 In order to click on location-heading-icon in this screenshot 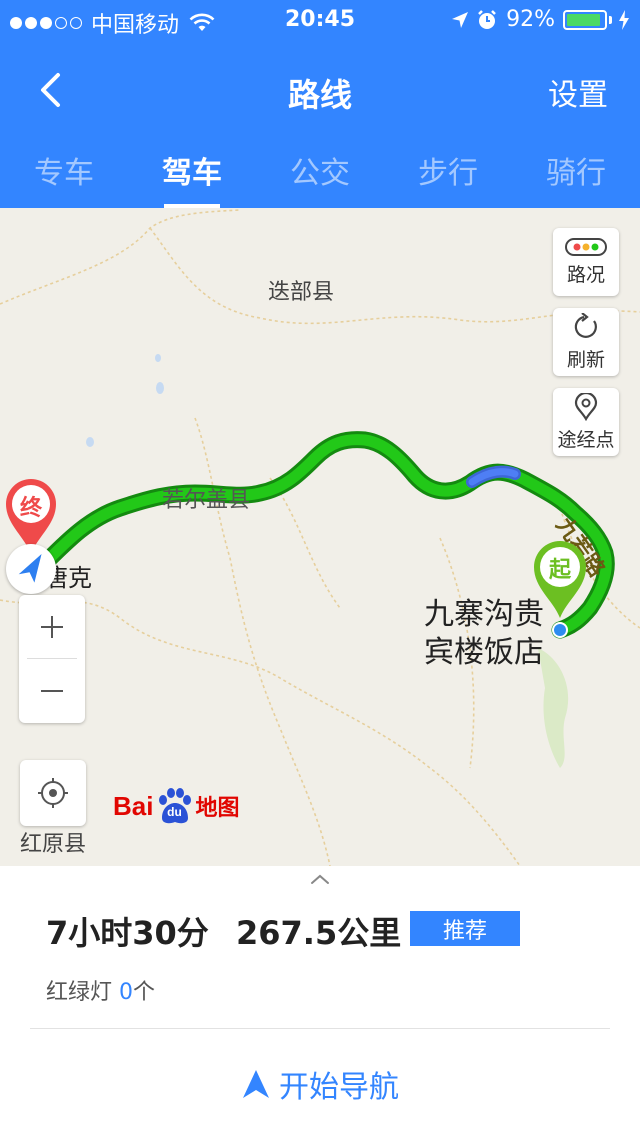, I will do `click(30, 568)`.